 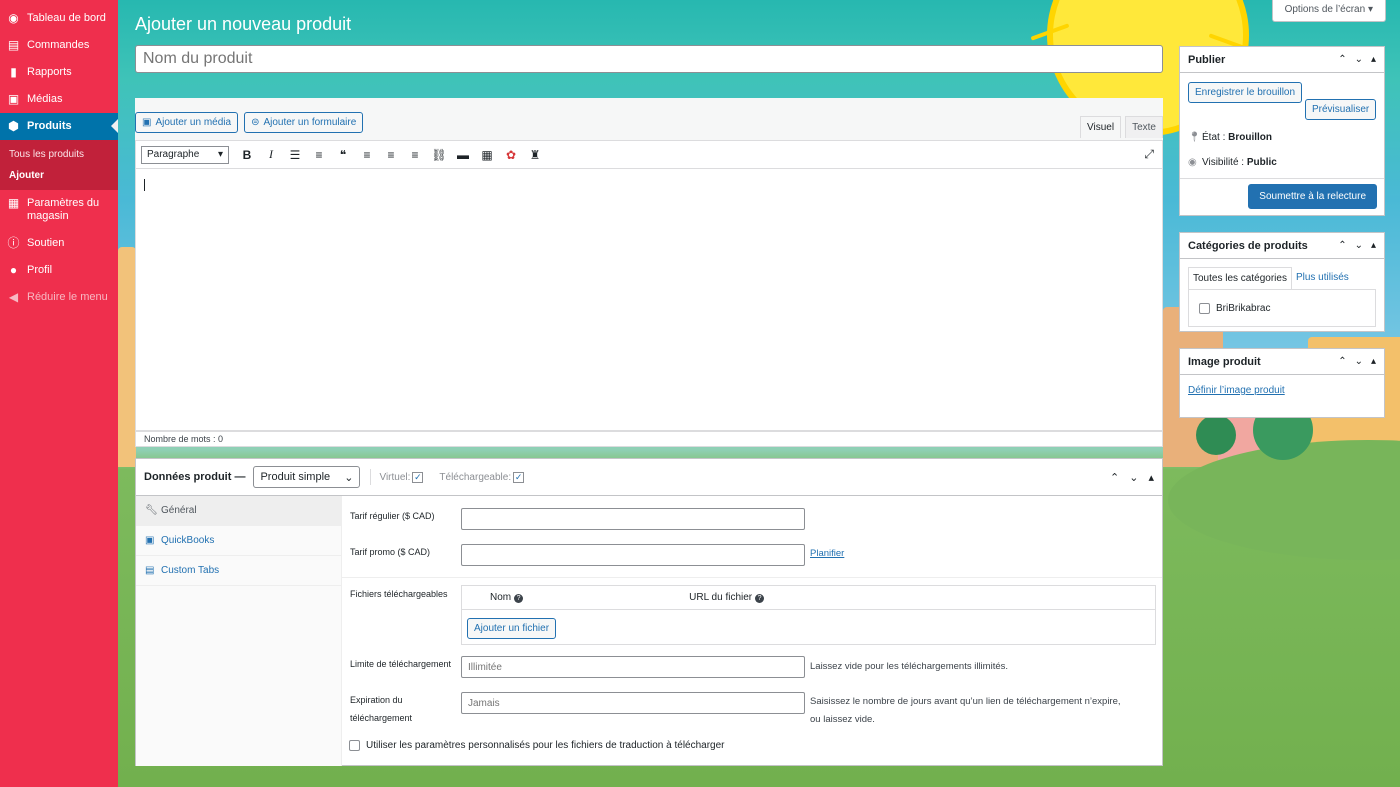 What do you see at coordinates (185, 154) in the screenshot?
I see `format-select: Paragraphe ▾` at bounding box center [185, 154].